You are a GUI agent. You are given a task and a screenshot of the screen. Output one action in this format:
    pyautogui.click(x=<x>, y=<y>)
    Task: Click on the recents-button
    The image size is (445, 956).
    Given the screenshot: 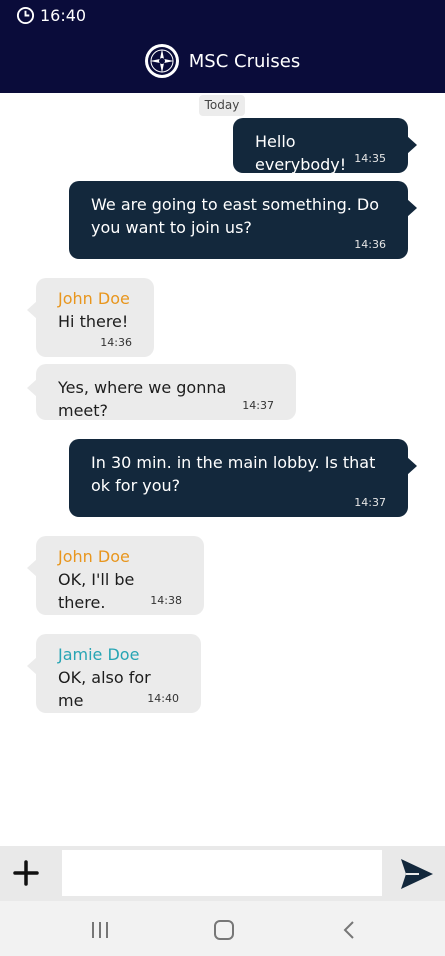 What is the action you would take?
    pyautogui.click(x=100, y=930)
    